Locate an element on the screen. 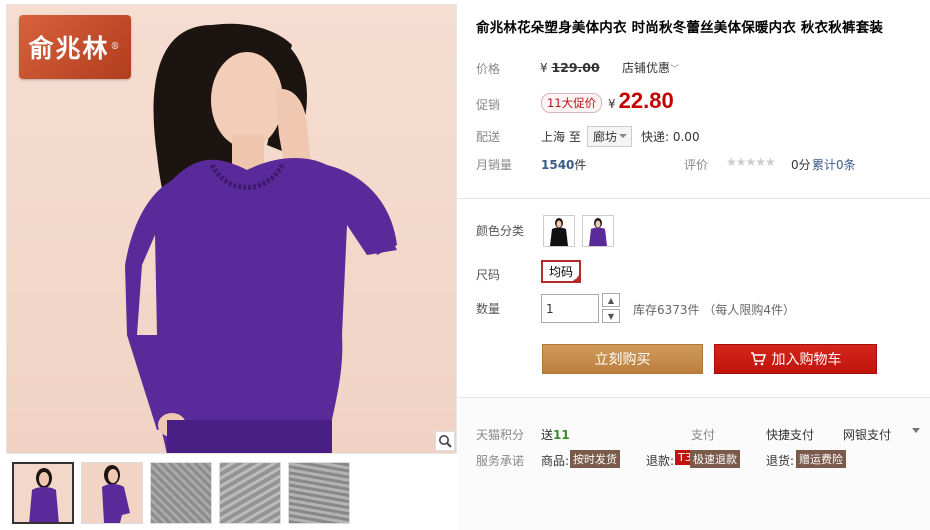 This screenshot has height=530, width=930. color-swatch-purple is located at coordinates (598, 231).